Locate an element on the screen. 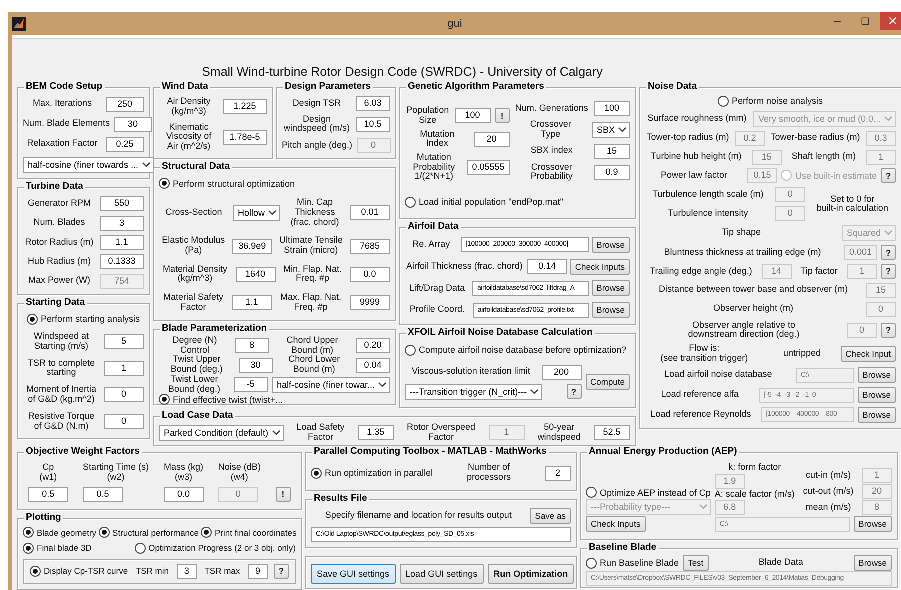  input-field: 5 is located at coordinates (124, 342).